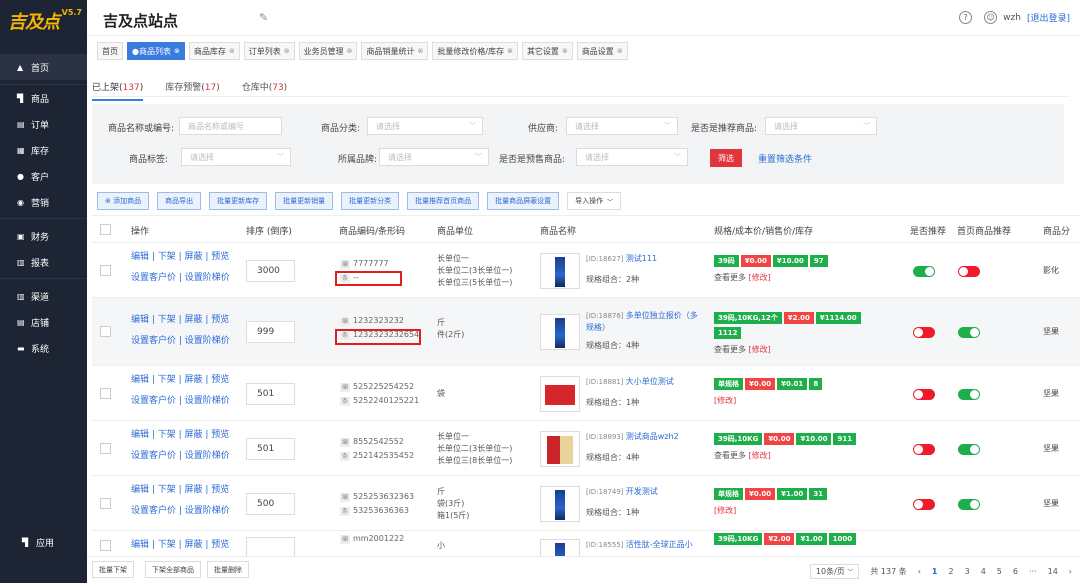 The image size is (1080, 583). Describe the element at coordinates (270, 270) in the screenshot. I see `sort-input: 3000` at that location.